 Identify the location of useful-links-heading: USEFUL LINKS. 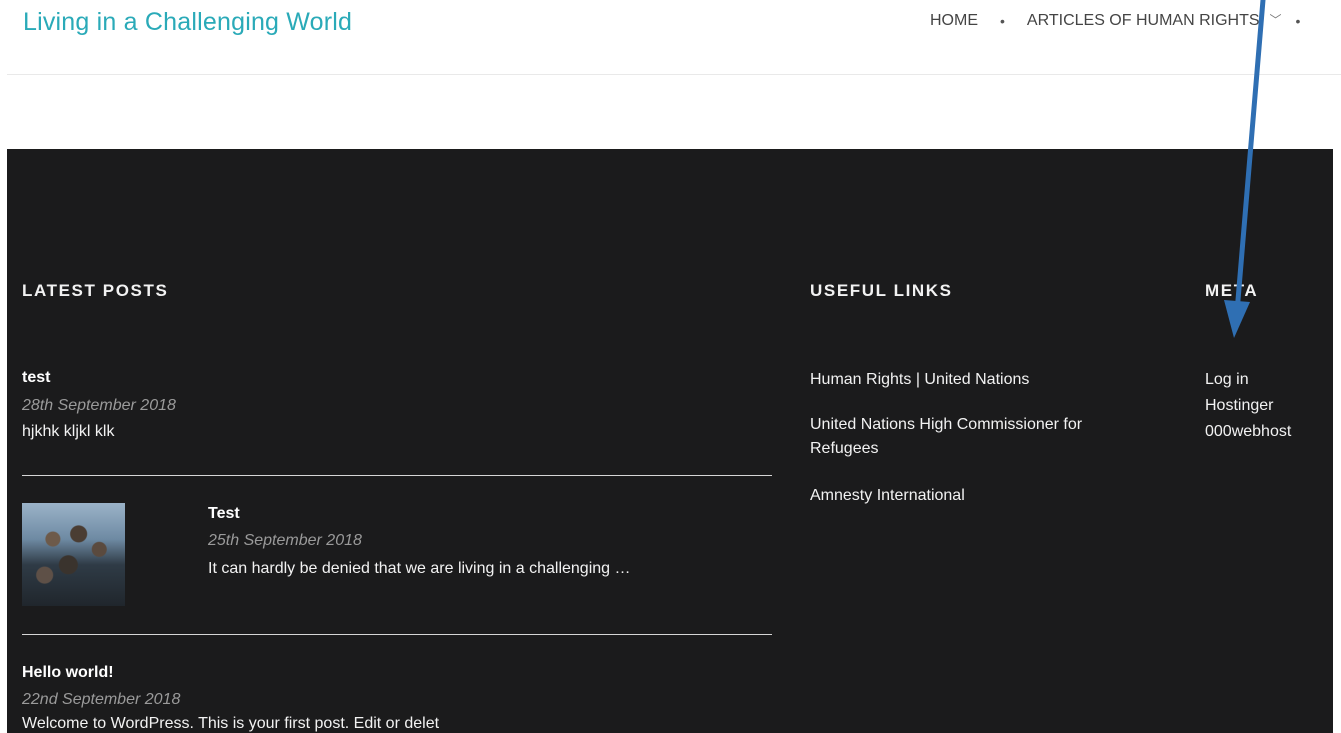
(881, 290).